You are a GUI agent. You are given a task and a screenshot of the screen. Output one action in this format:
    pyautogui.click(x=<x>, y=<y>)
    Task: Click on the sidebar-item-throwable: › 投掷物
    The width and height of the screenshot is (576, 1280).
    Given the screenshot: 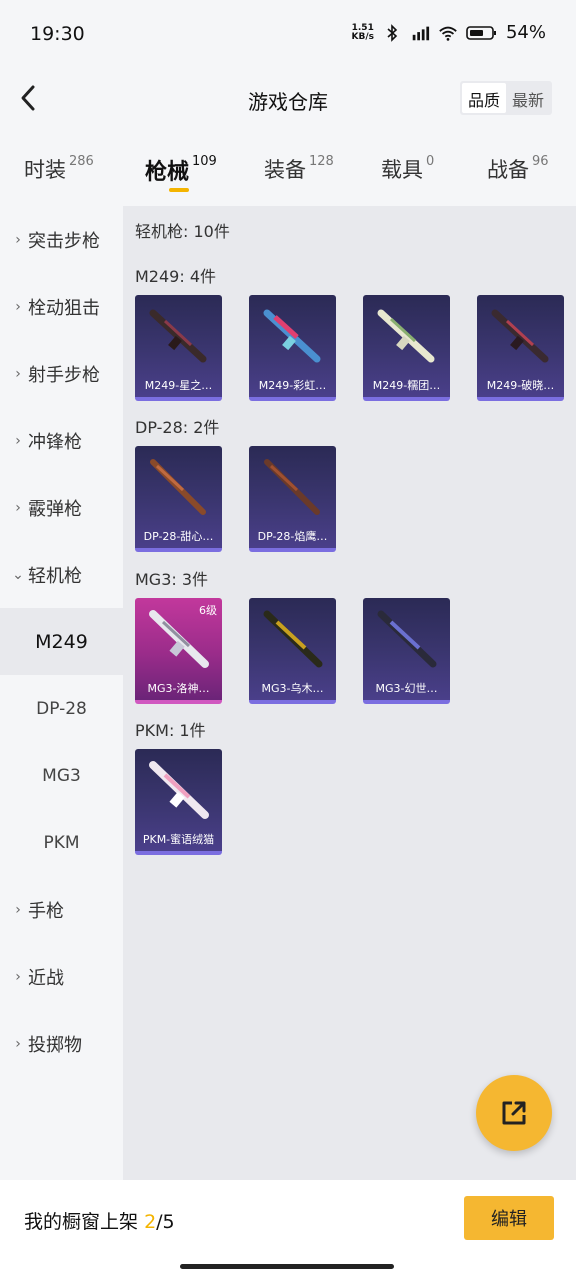 What is the action you would take?
    pyautogui.click(x=61, y=1043)
    